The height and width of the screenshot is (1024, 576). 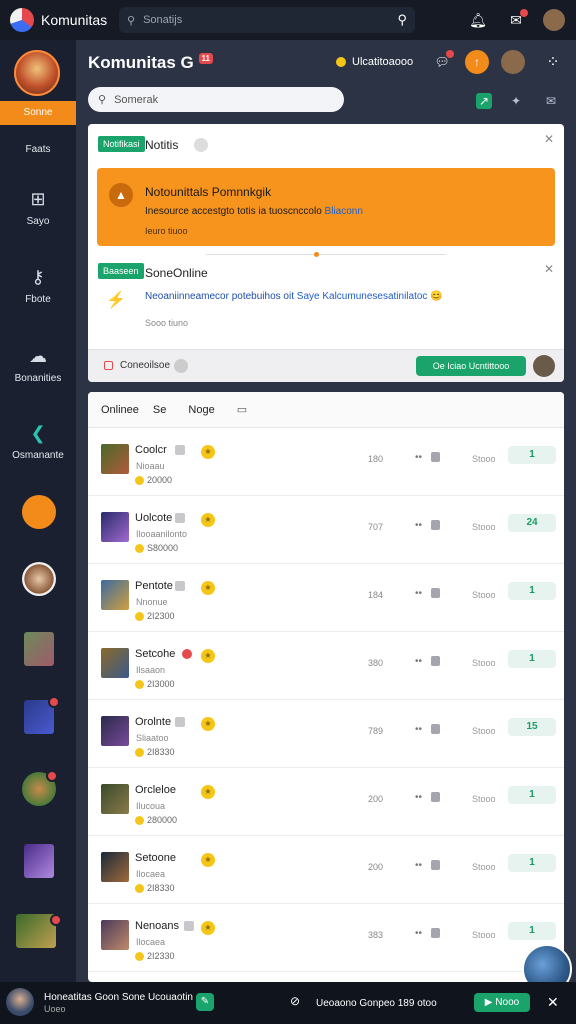 I want to click on action-pill: 15, so click(x=532, y=727).